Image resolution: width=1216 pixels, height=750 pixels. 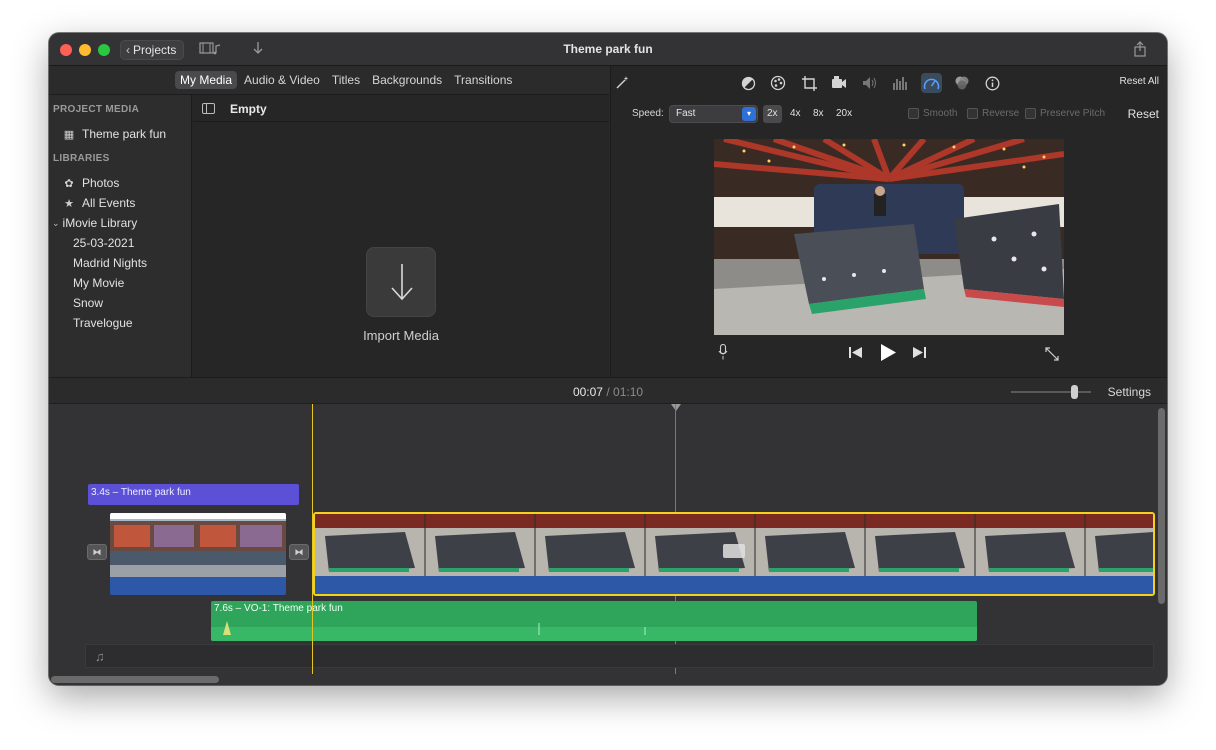 I want to click on import-media-label: Import Media, so click(x=401, y=335).